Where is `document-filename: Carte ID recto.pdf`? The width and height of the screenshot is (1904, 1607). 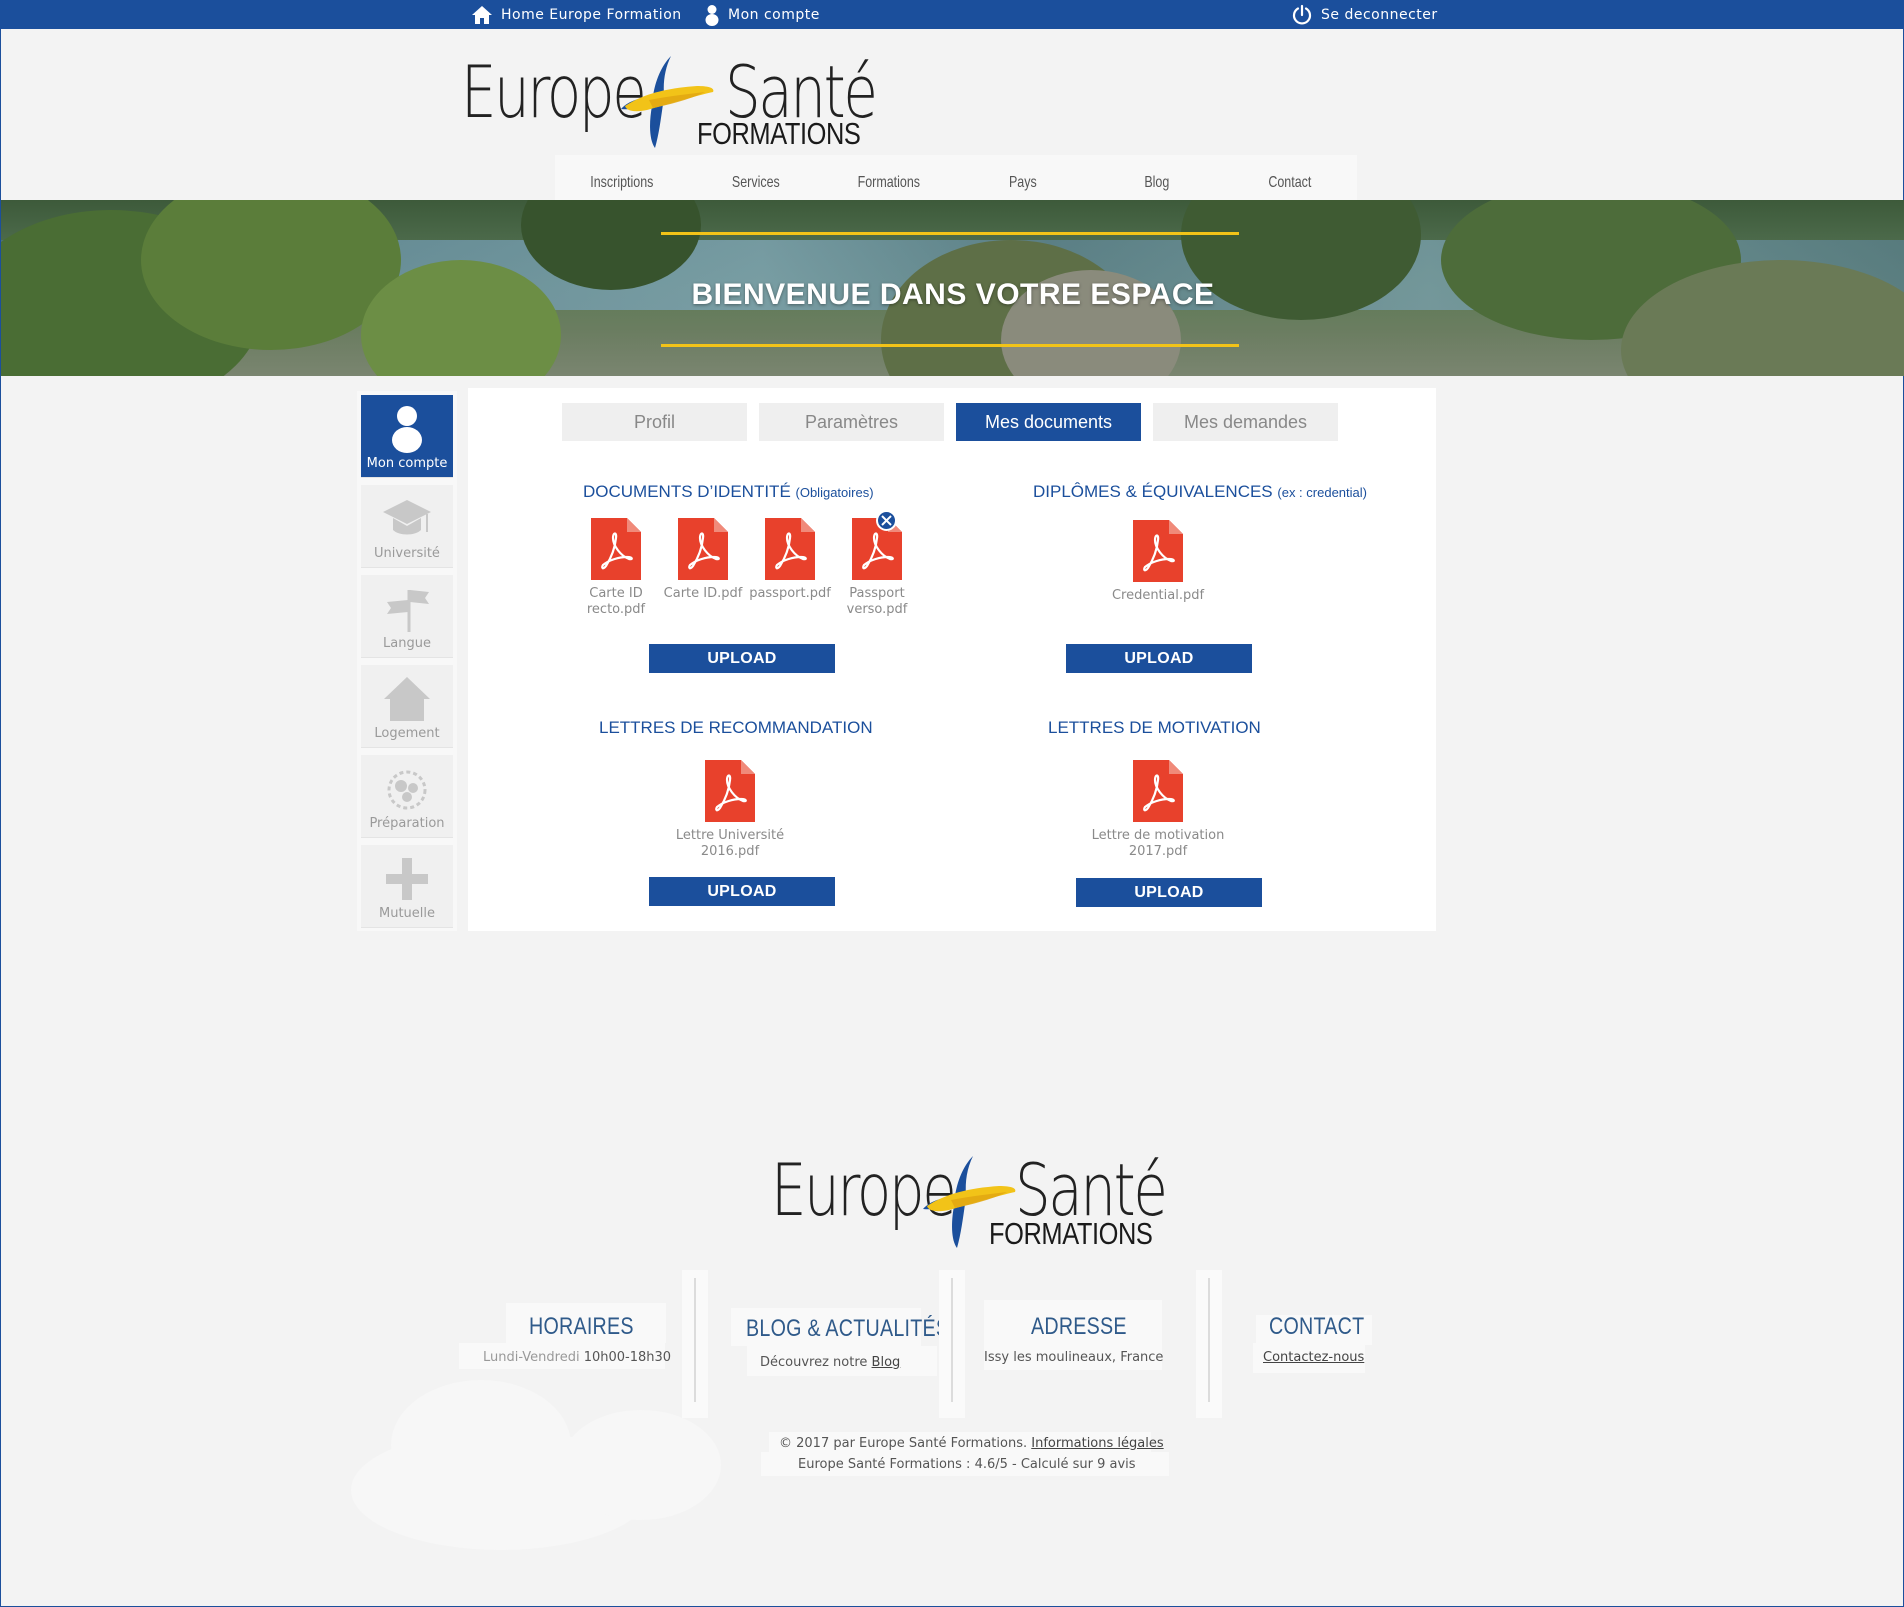 document-filename: Carte ID recto.pdf is located at coordinates (616, 601).